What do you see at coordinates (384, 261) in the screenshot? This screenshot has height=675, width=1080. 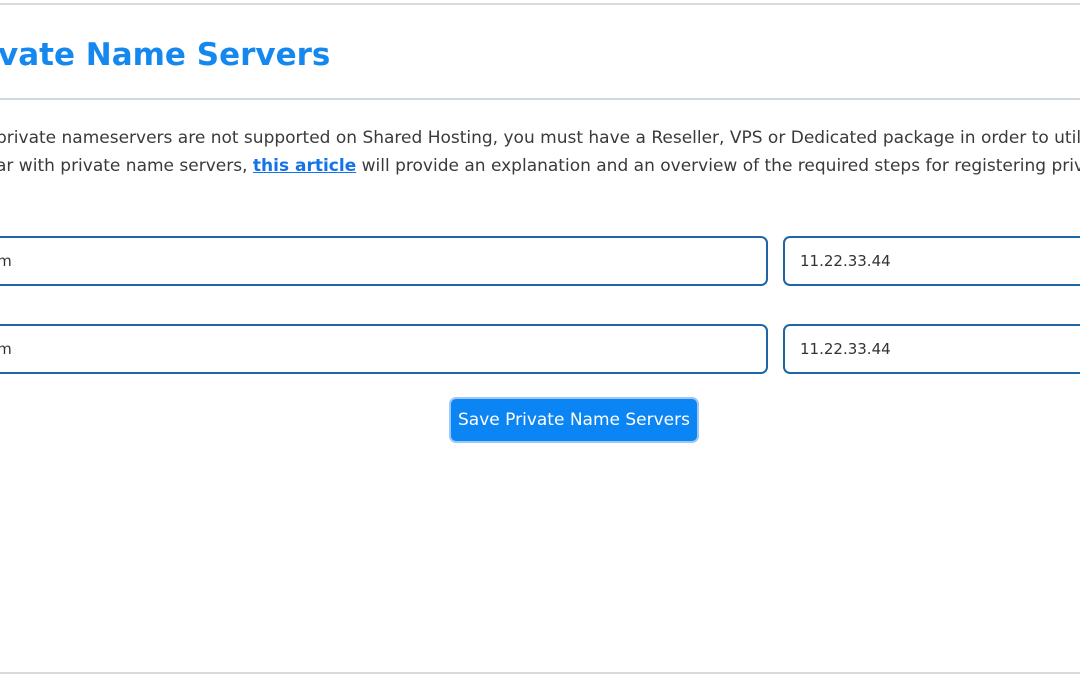 I see `nameserver-1-hostname-input` at bounding box center [384, 261].